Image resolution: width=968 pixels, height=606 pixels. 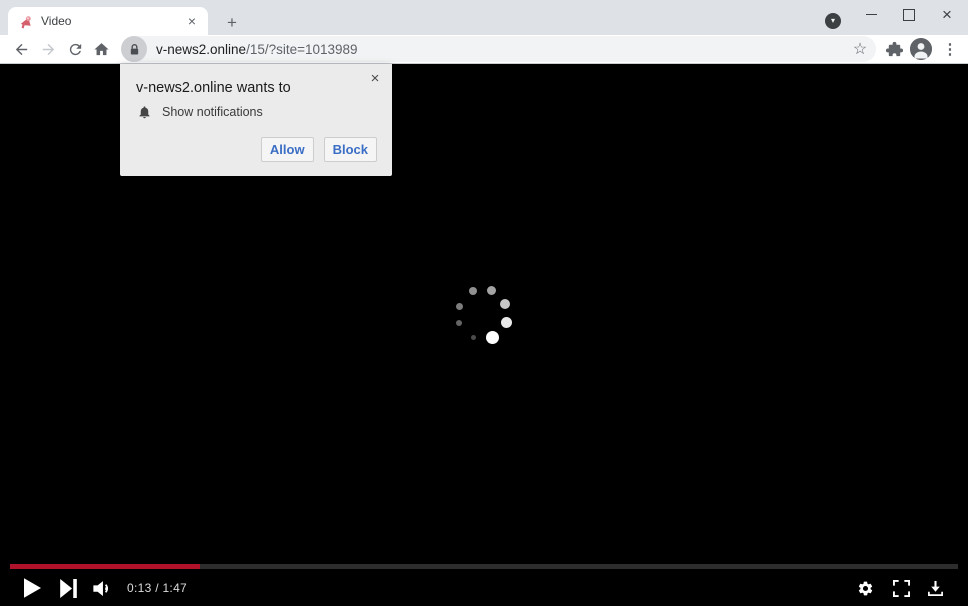 I want to click on allow-button: Allow, so click(x=287, y=149).